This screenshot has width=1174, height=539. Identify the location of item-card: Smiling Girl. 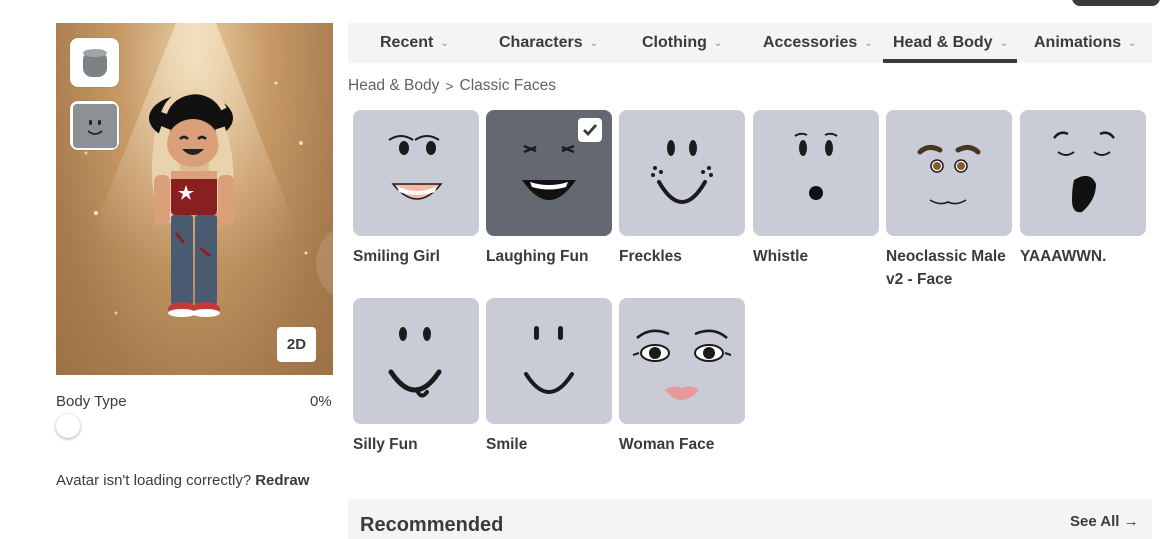
(416, 189).